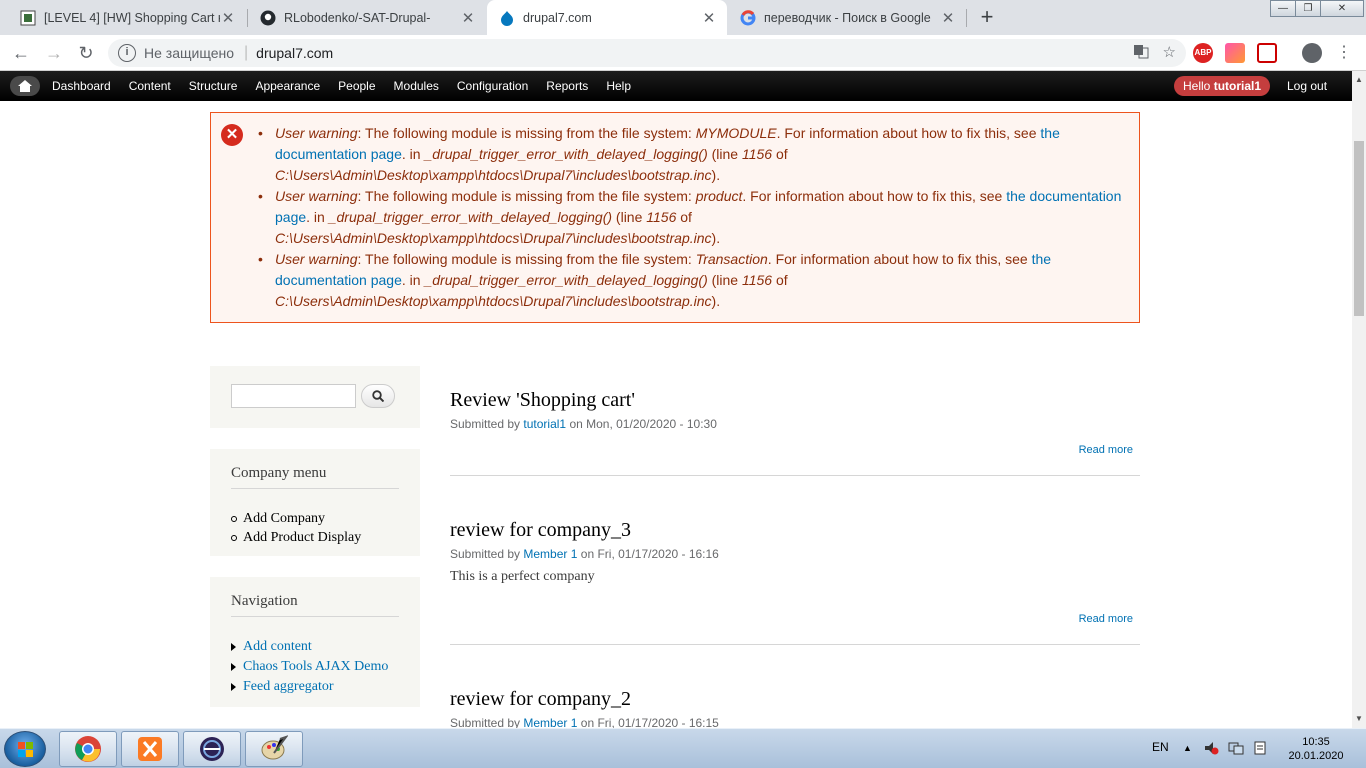 The image size is (1366, 768). Describe the element at coordinates (309, 647) in the screenshot. I see `nav-item-add-content: Add content` at that location.